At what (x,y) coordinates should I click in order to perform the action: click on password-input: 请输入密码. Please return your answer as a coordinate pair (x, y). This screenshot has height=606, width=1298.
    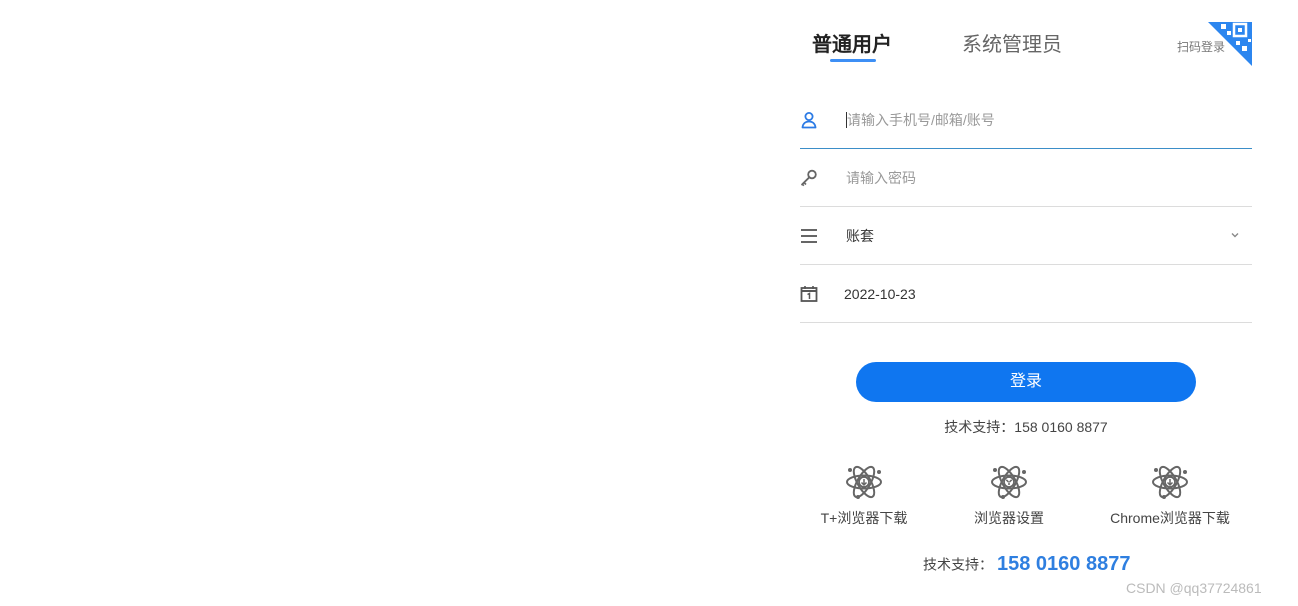
    Looking at the image, I should click on (881, 178).